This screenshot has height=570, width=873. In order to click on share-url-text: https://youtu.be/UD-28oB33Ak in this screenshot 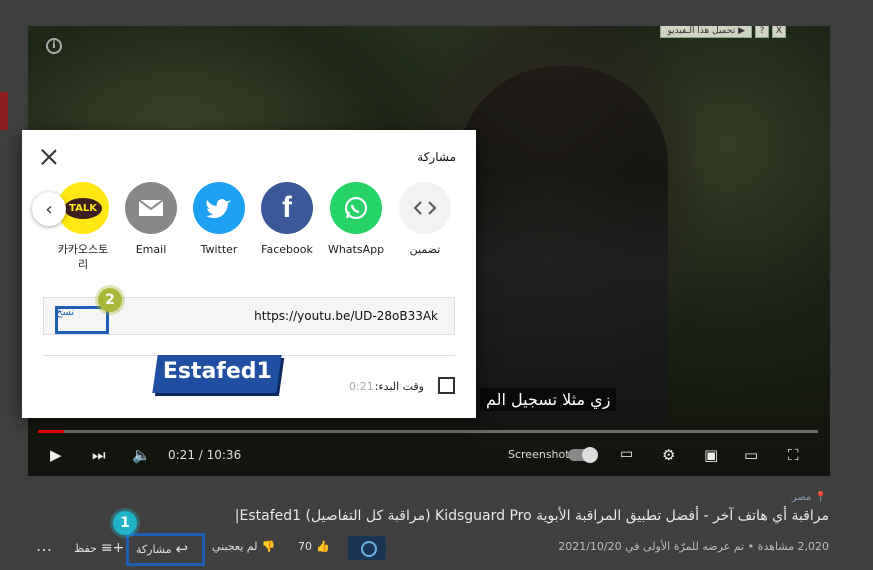, I will do `click(346, 316)`.